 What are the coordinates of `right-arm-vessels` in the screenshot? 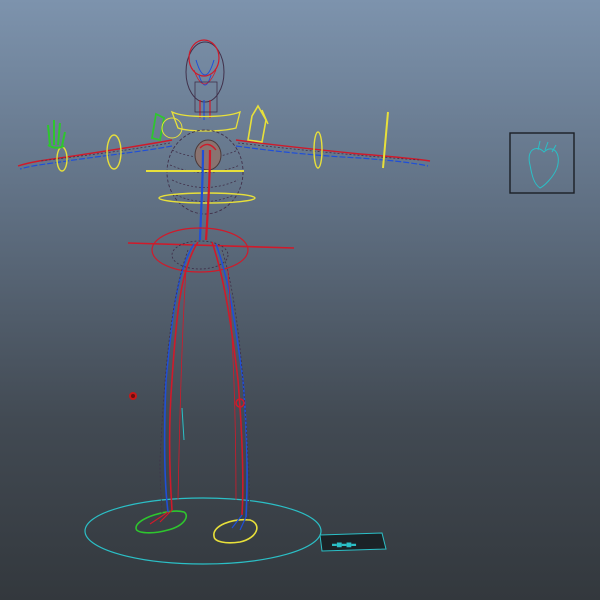 It's located at (333, 150).